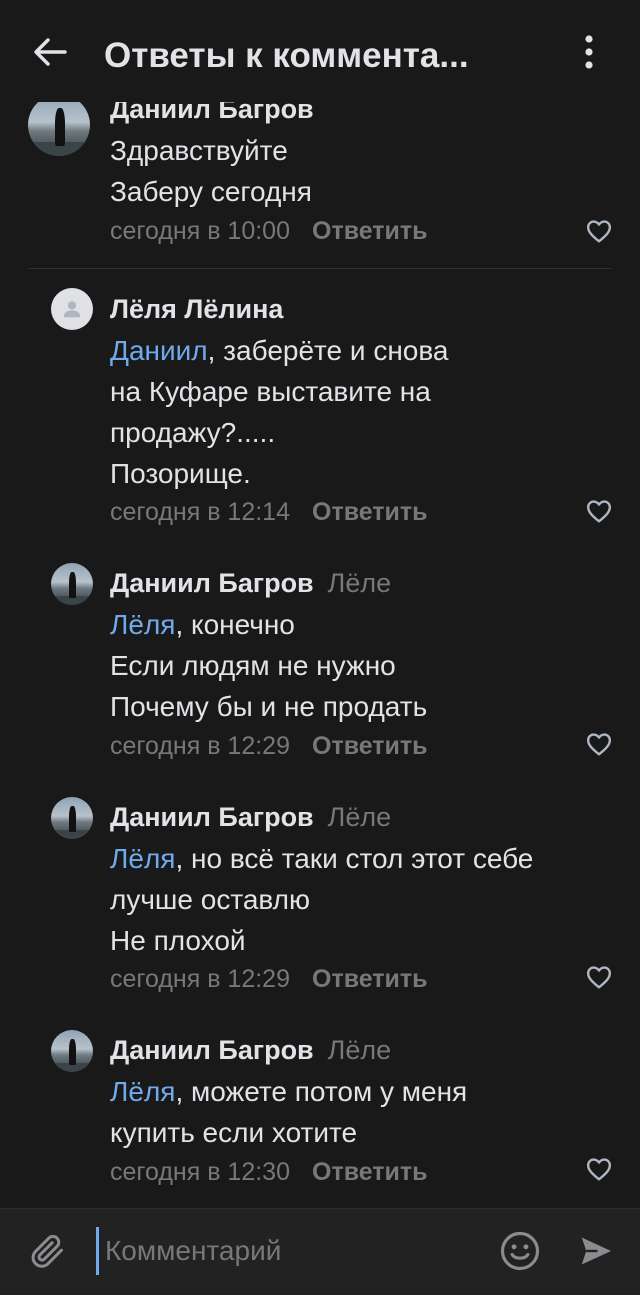 Image resolution: width=640 pixels, height=1295 pixels. I want to click on comment-meta: сегодня в 10:00 Ответить, so click(269, 231).